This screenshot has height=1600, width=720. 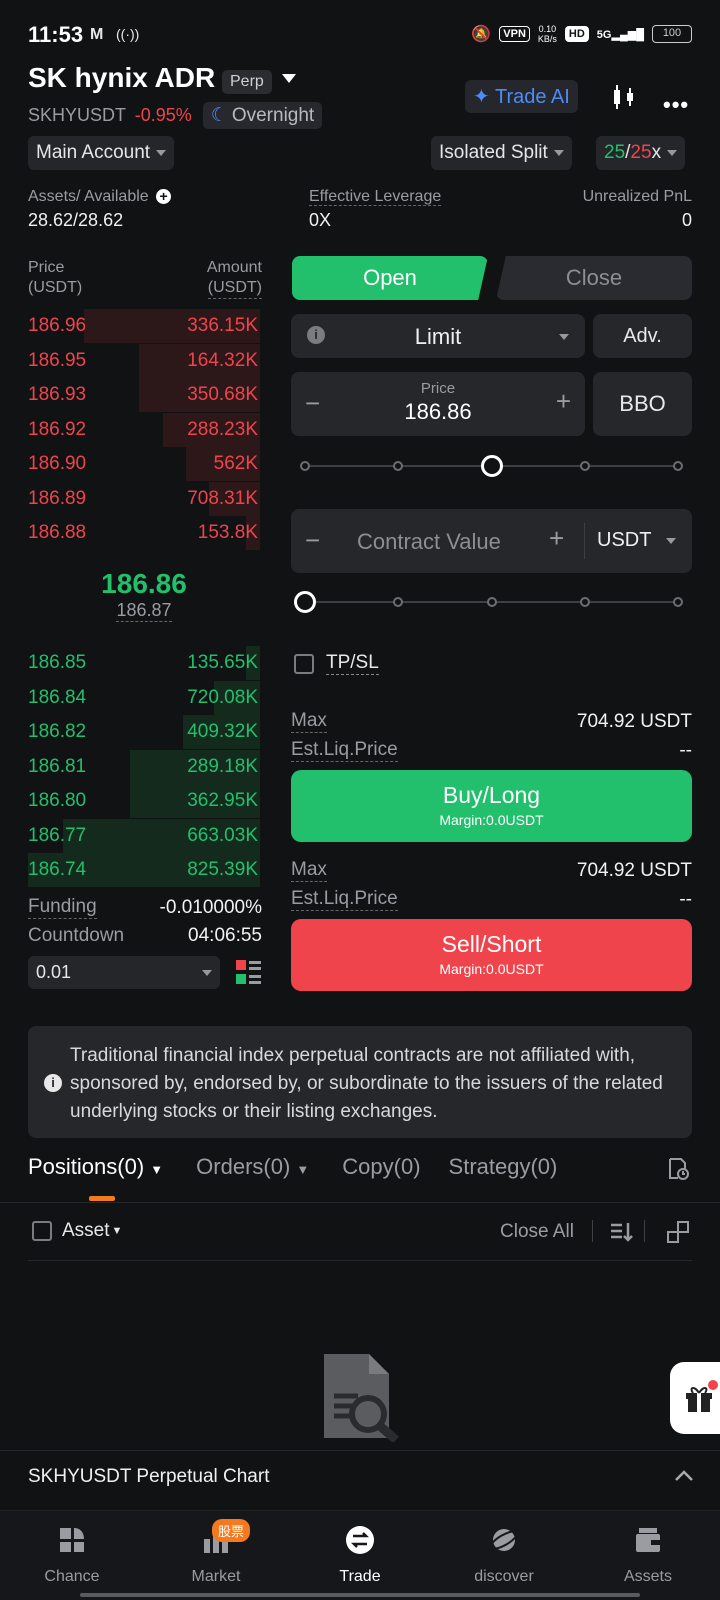 I want to click on vpn-icon: VPN, so click(x=514, y=34).